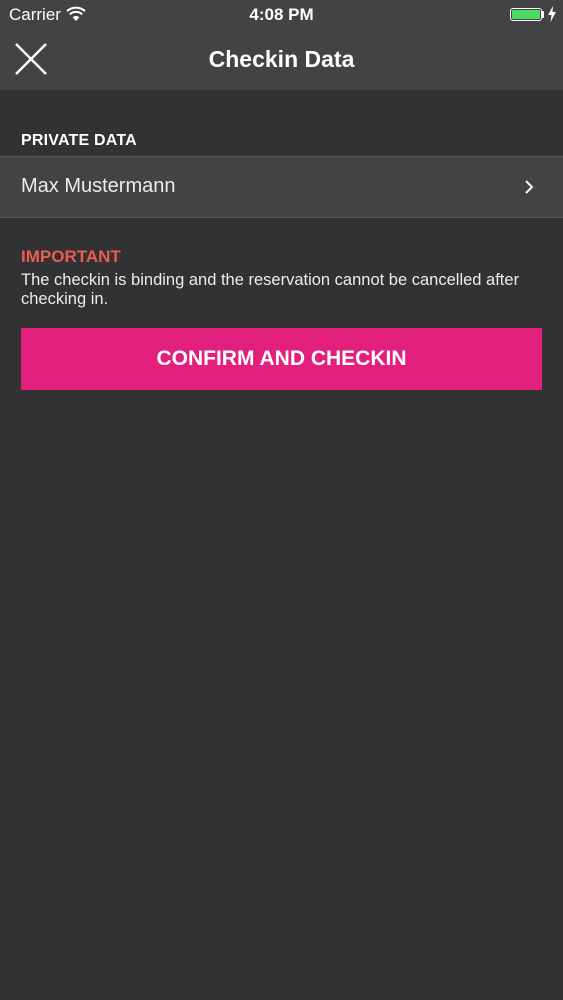  What do you see at coordinates (281, 187) in the screenshot?
I see `private-data-row: Max Mustermann` at bounding box center [281, 187].